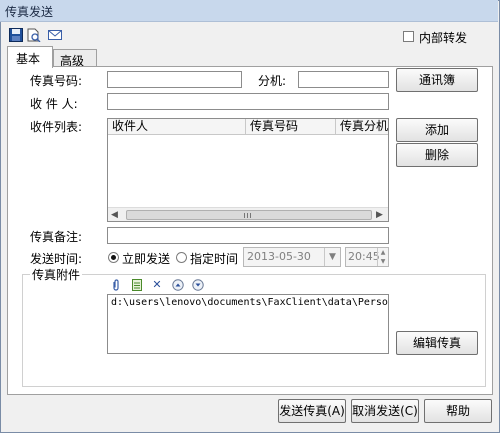 This screenshot has height=433, width=500. What do you see at coordinates (382, 261) in the screenshot?
I see `time-down-icon: ▼` at bounding box center [382, 261].